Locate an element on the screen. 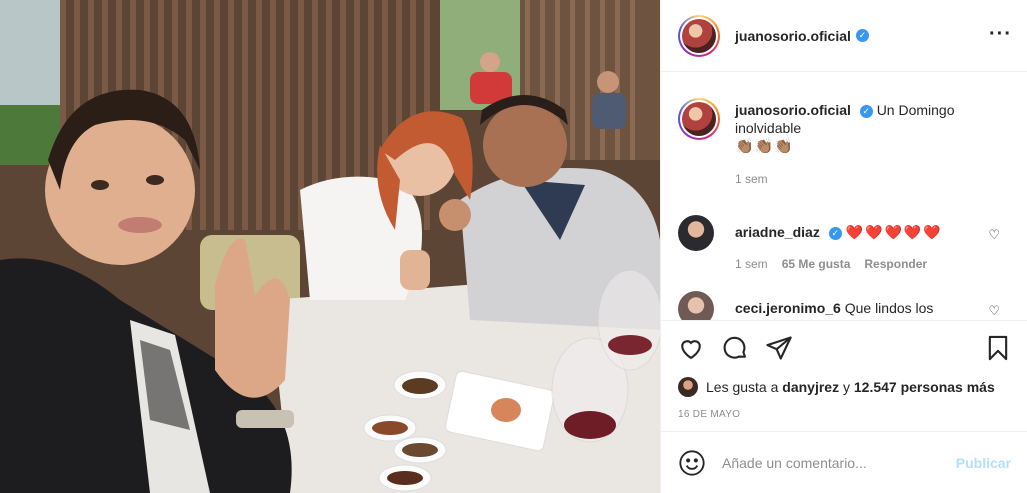 This screenshot has height=493, width=1027. post-header: juanosorio.oficial ✓ ··· is located at coordinates (844, 36).